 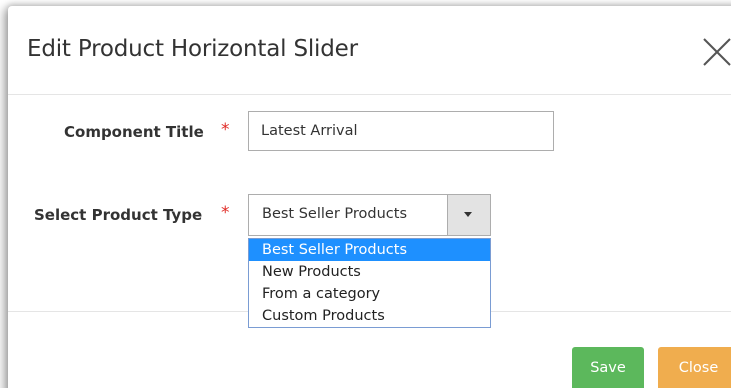 What do you see at coordinates (401, 131) in the screenshot?
I see `component-title-input` at bounding box center [401, 131].